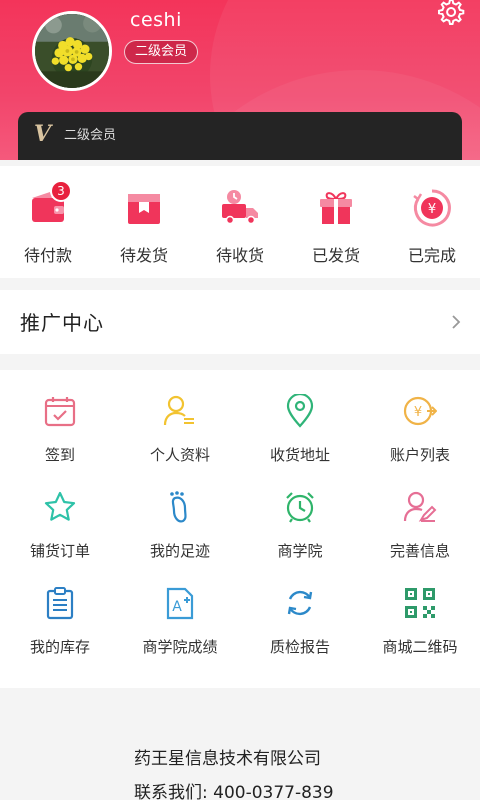  Describe the element at coordinates (180, 647) in the screenshot. I see `grid-item-label: 商学院成绩` at that location.